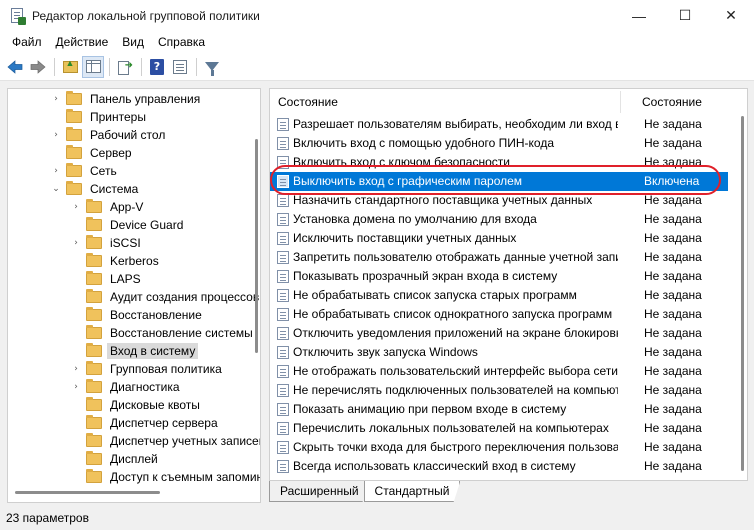 The image size is (754, 530). What do you see at coordinates (319, 491) in the screenshot?
I see `tab-extended: Расширенный` at bounding box center [319, 491].